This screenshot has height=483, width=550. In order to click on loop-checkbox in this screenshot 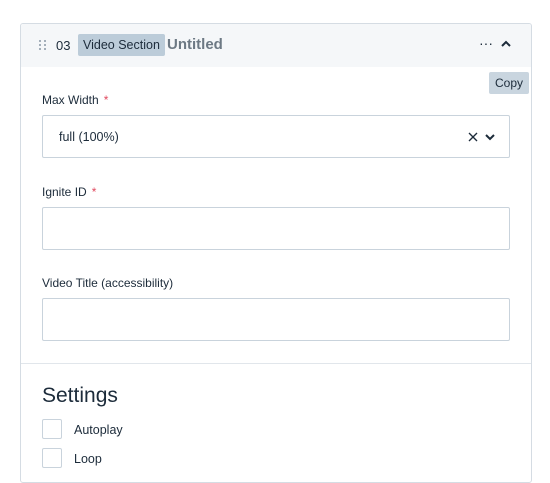, I will do `click(52, 458)`.